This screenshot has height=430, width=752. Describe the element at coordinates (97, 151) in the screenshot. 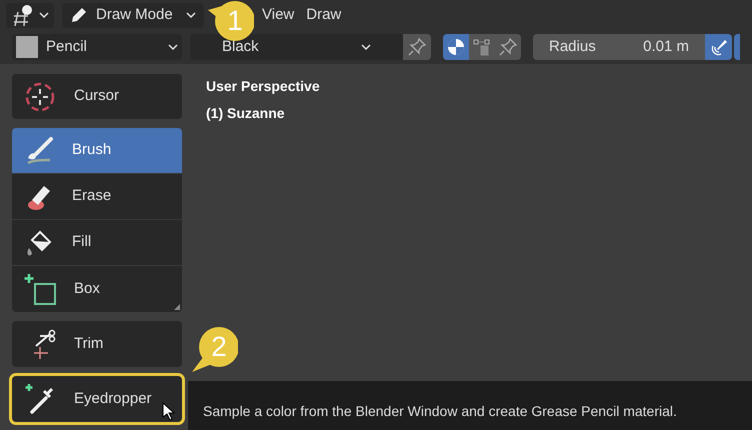

I see `tool-button: Brush` at that location.